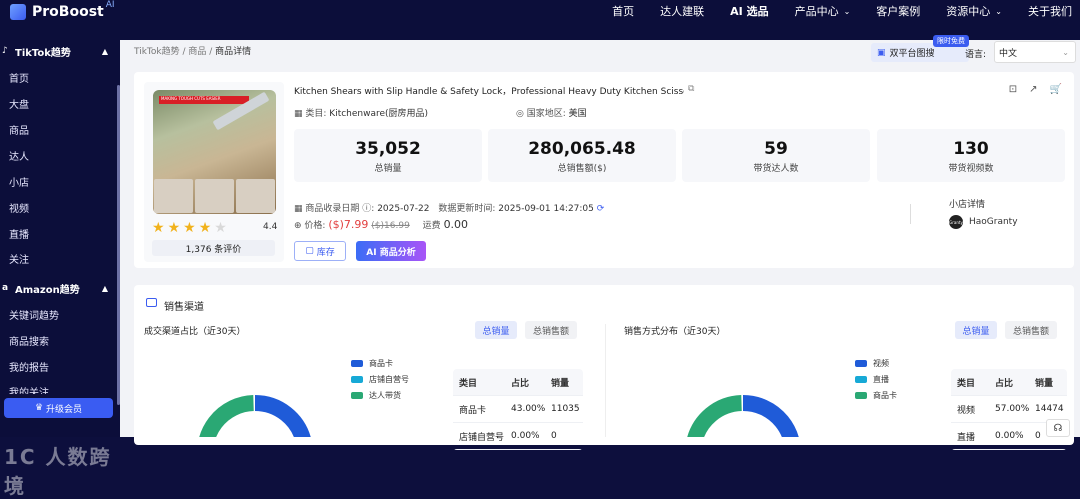  I want to click on rating-value: 4.4, so click(270, 227).